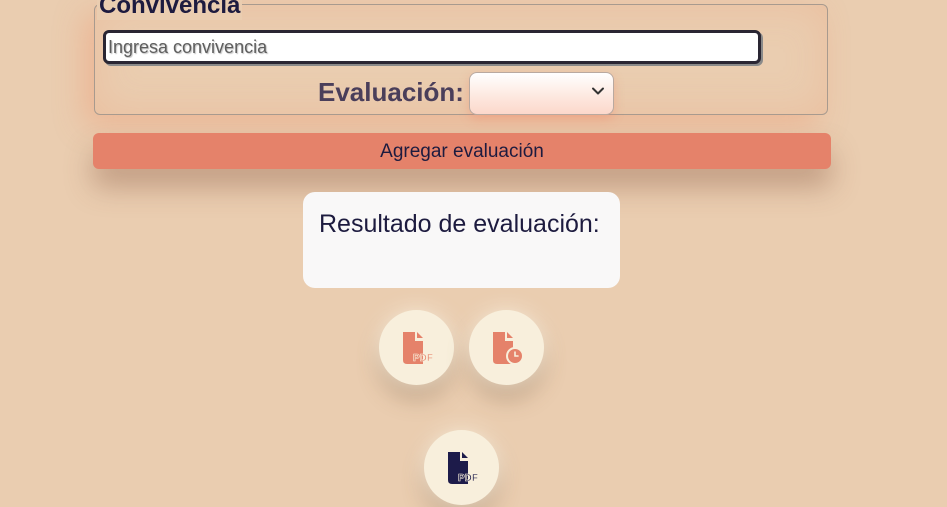 The height and width of the screenshot is (507, 947). What do you see at coordinates (598, 91) in the screenshot?
I see `chevron-down-icon` at bounding box center [598, 91].